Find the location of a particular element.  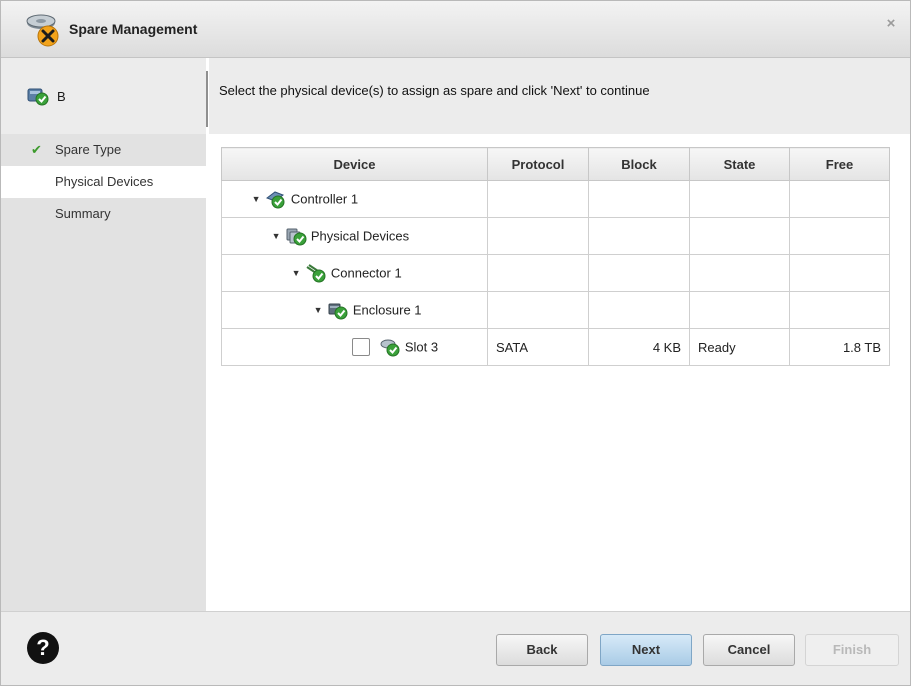

device-cell: ▼ Connector 1 is located at coordinates (354, 273).